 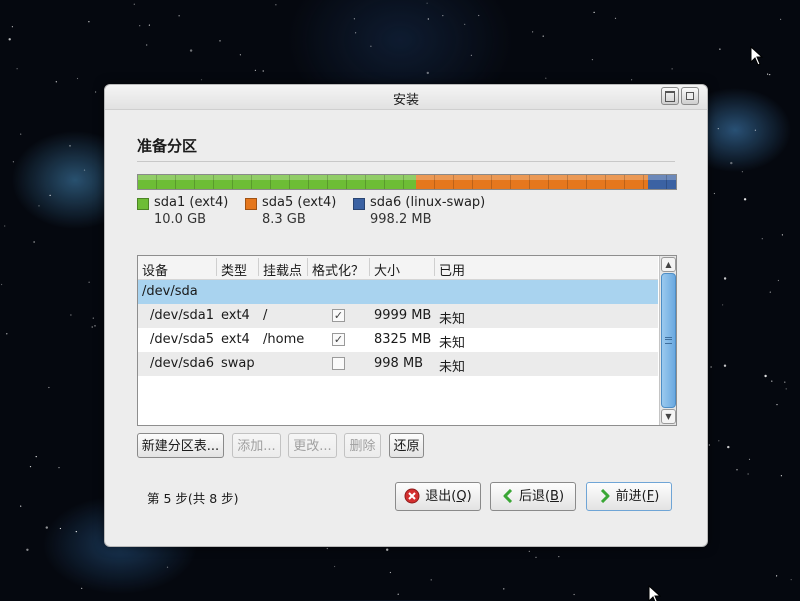 What do you see at coordinates (191, 202) in the screenshot?
I see `legend-label: sda1 (ext4)` at bounding box center [191, 202].